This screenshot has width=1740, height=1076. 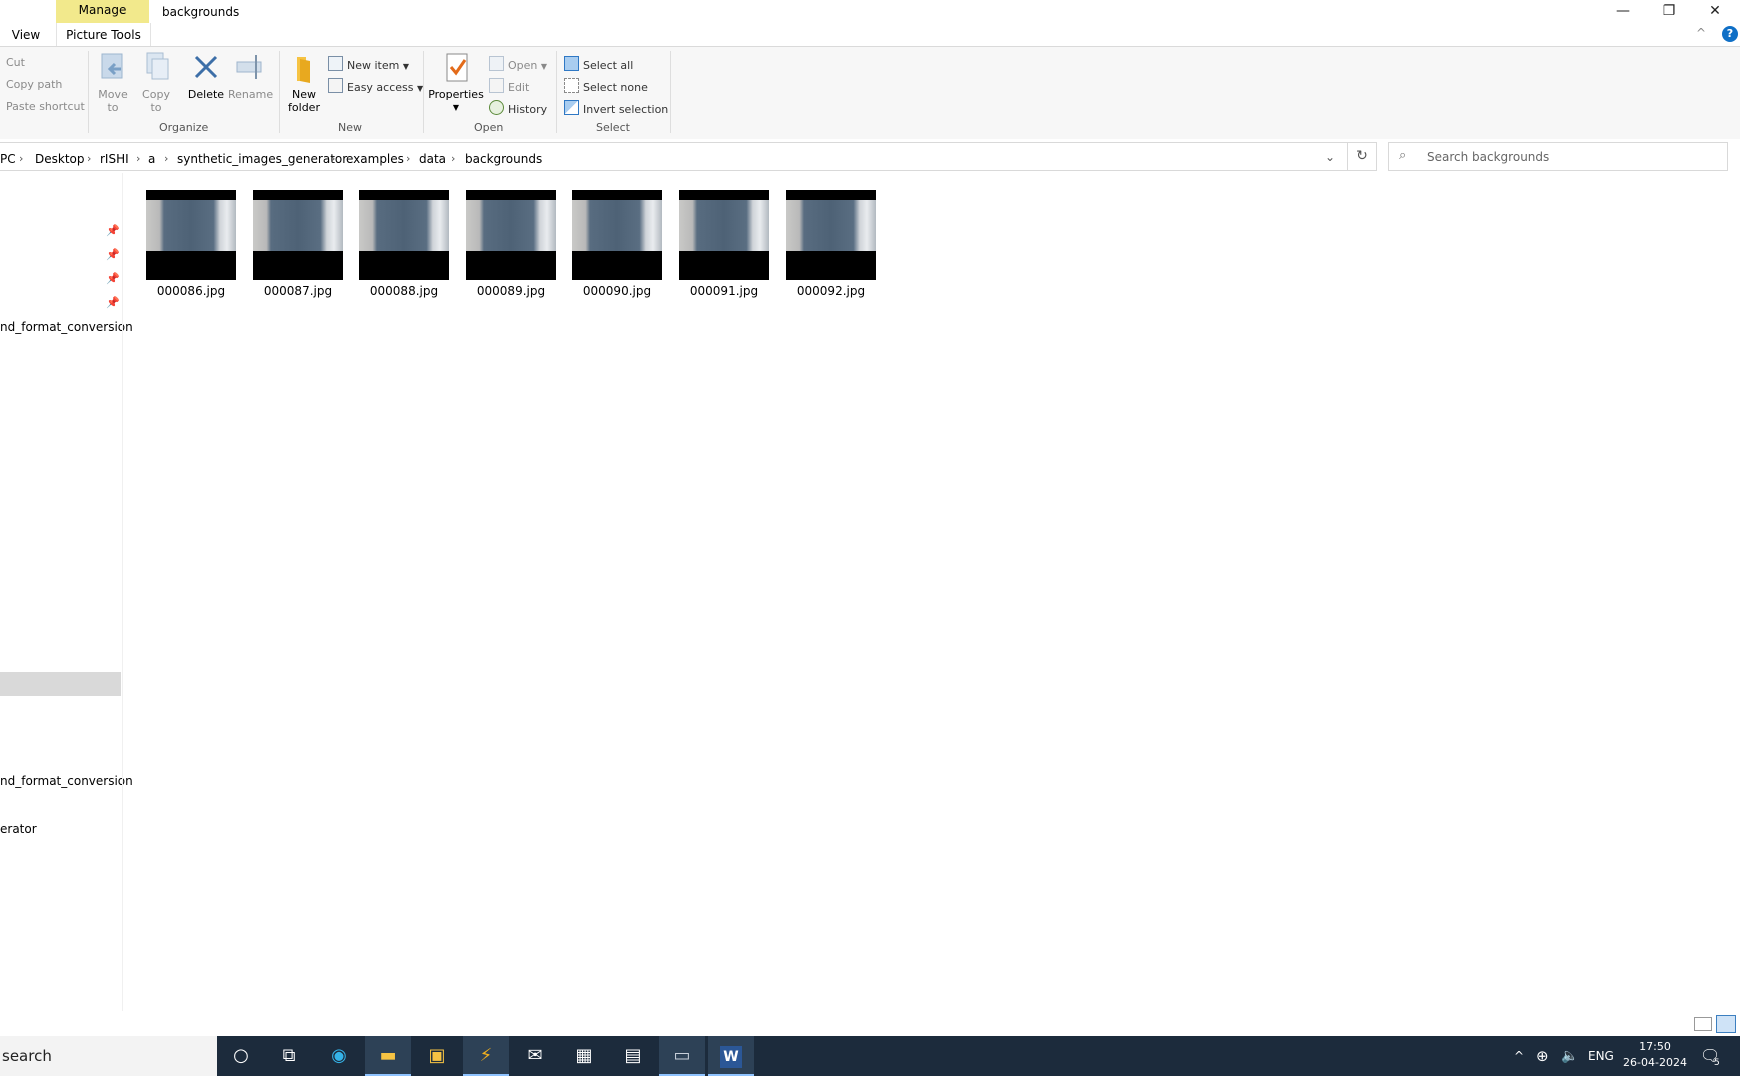 I want to click on breadcrumb-rishi: rISHI, so click(x=114, y=159).